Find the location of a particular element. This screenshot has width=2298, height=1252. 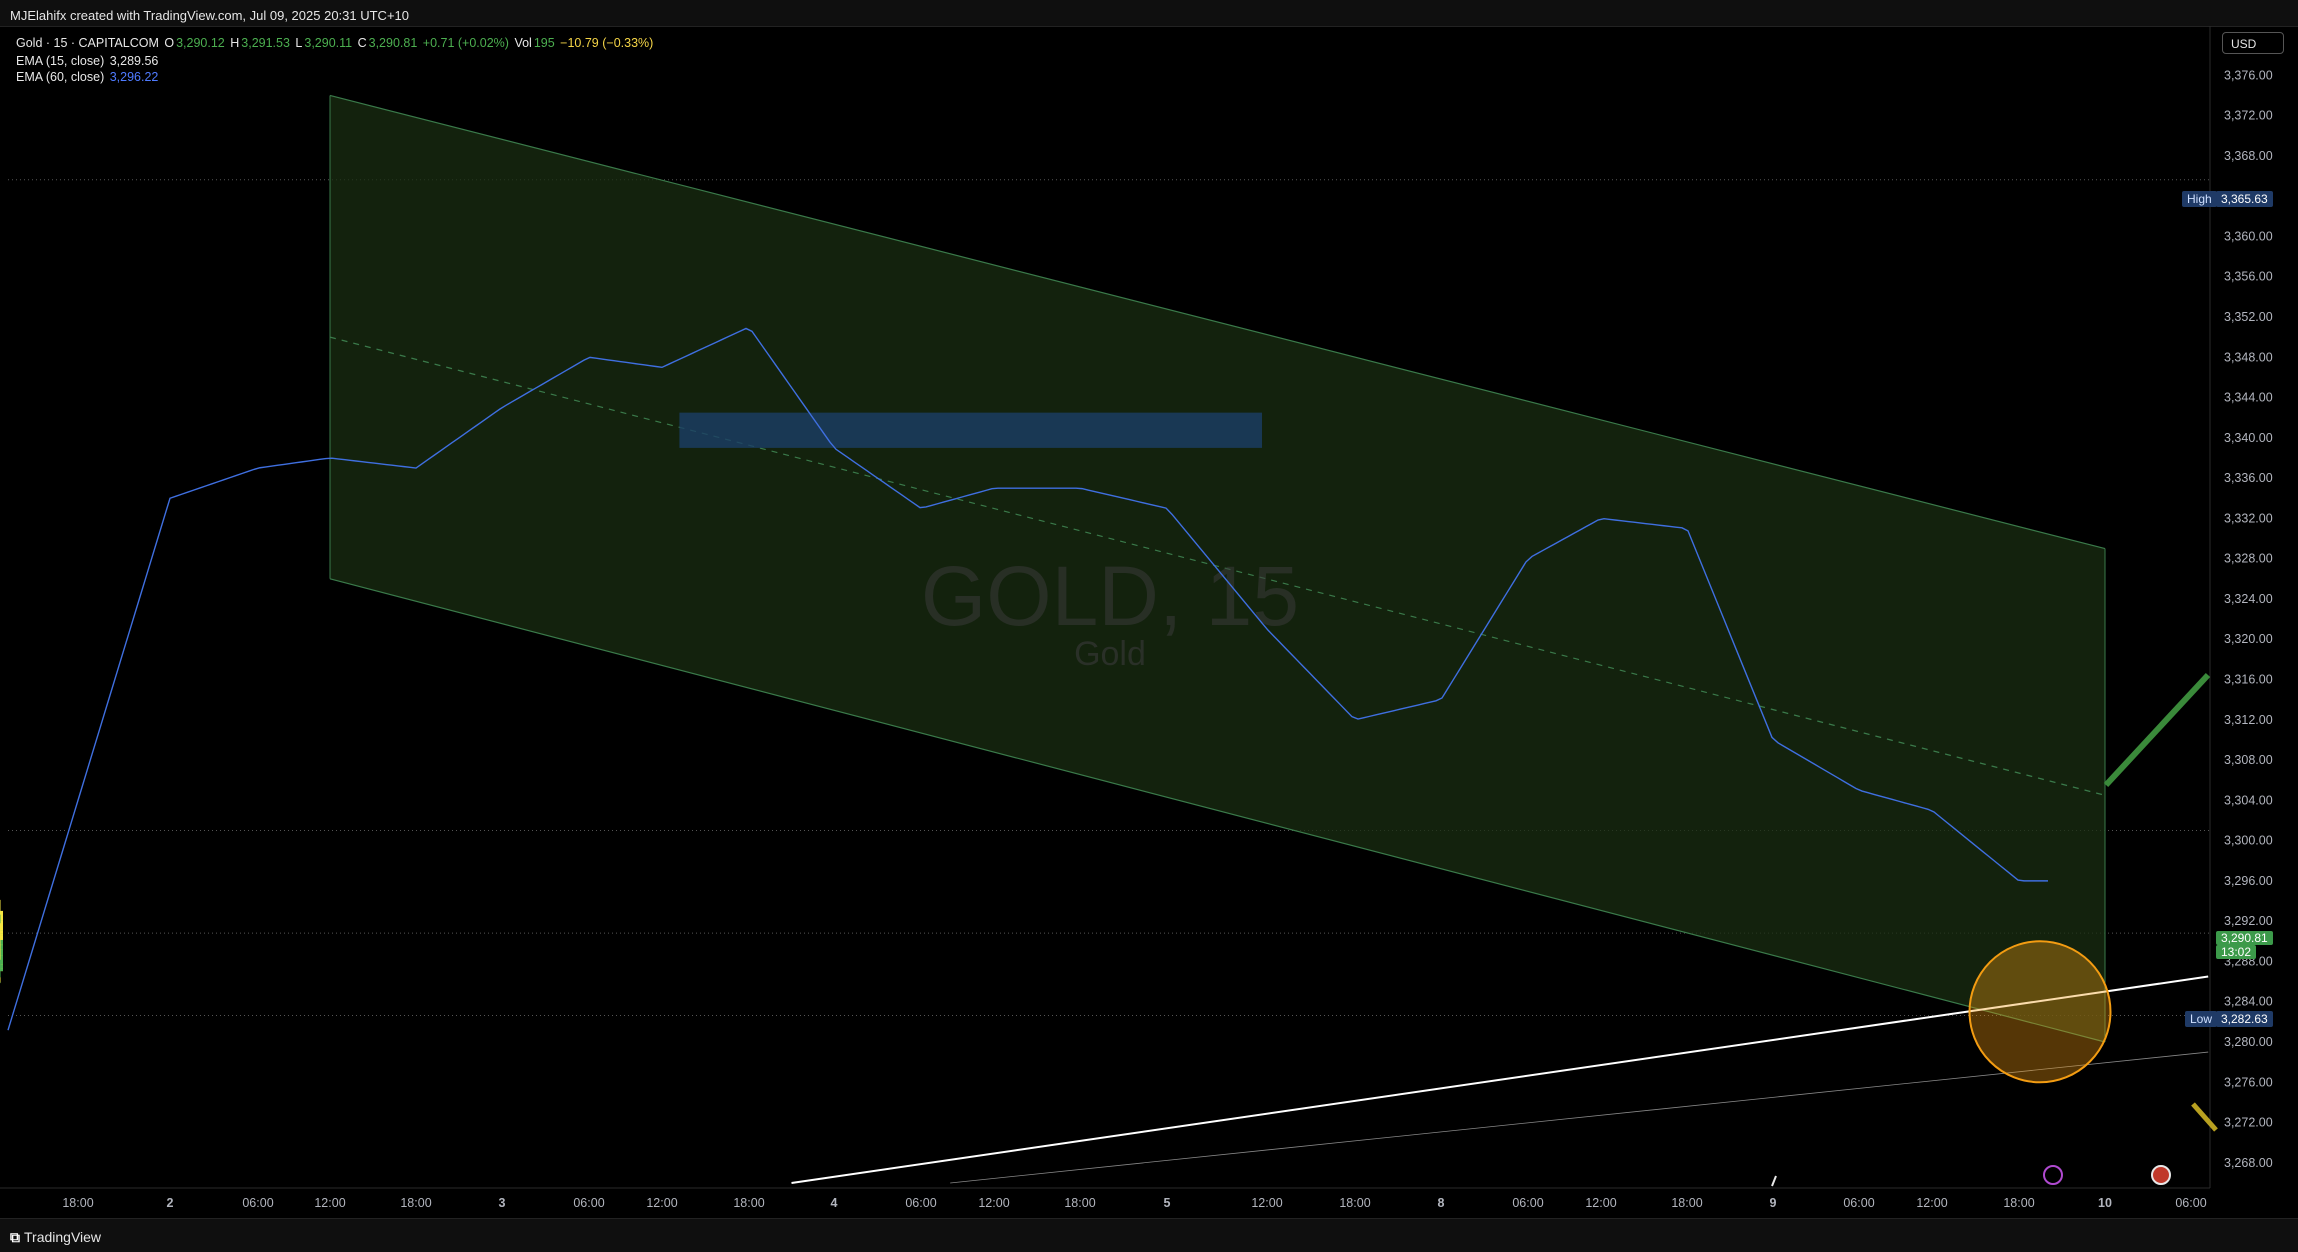

y-tick-15: 3,316.00 is located at coordinates (2248, 679).